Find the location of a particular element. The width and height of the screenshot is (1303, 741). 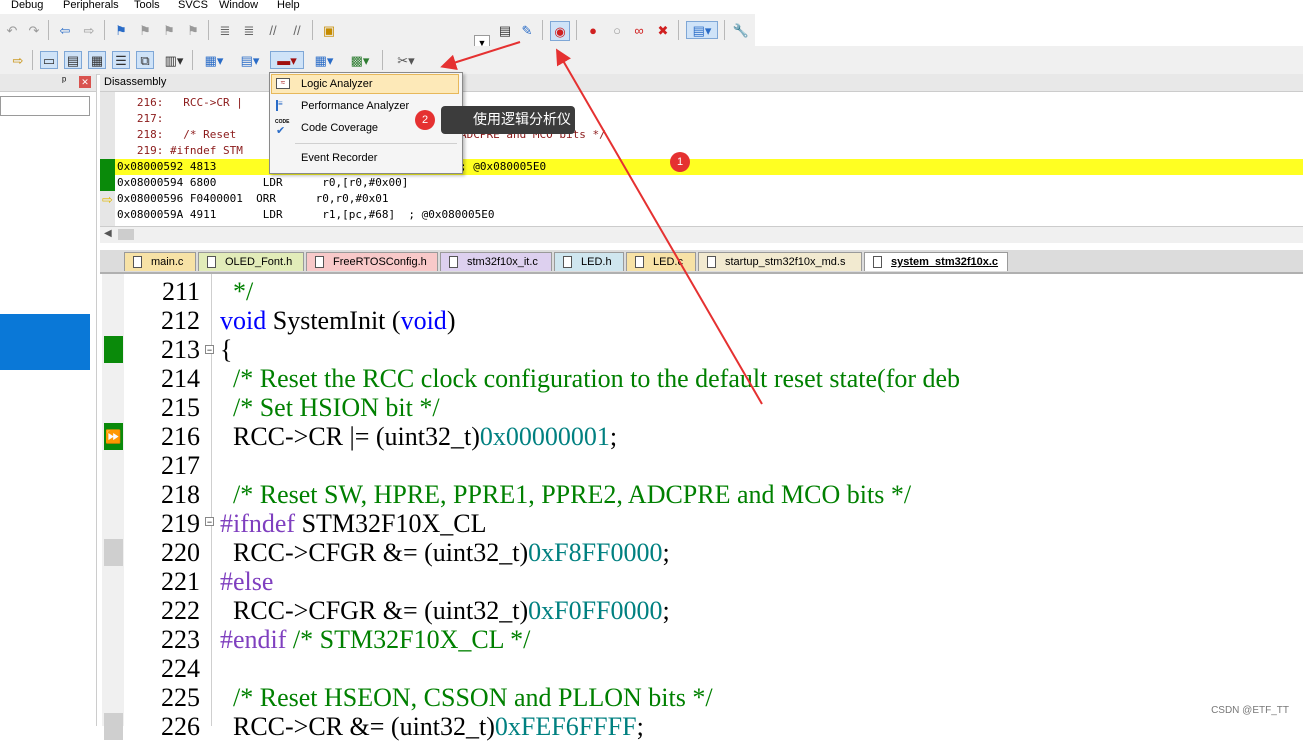

annotation-arrow-to-debug-button is located at coordinates (659, 226).